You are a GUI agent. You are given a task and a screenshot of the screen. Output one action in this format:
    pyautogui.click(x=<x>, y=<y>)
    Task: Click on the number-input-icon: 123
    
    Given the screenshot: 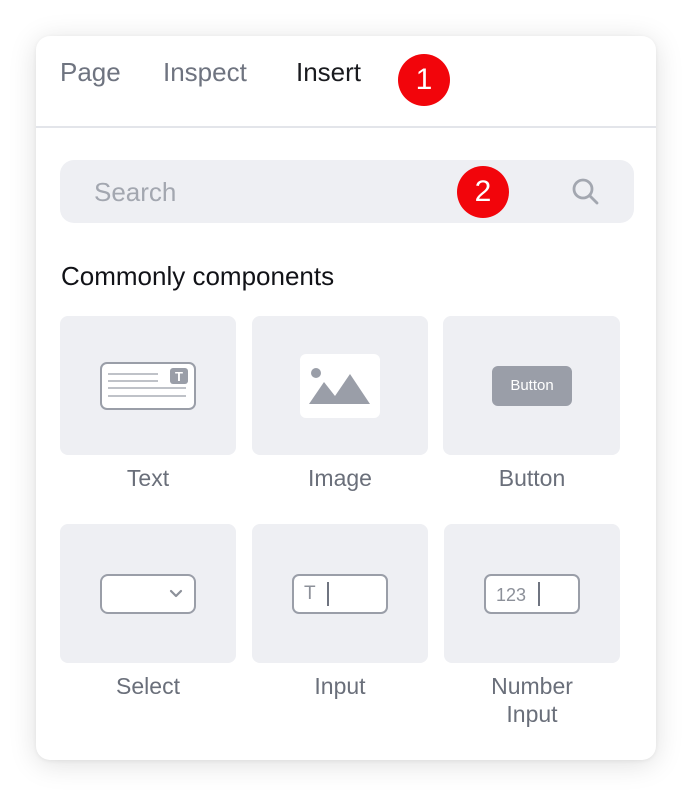 What is the action you would take?
    pyautogui.click(x=532, y=594)
    